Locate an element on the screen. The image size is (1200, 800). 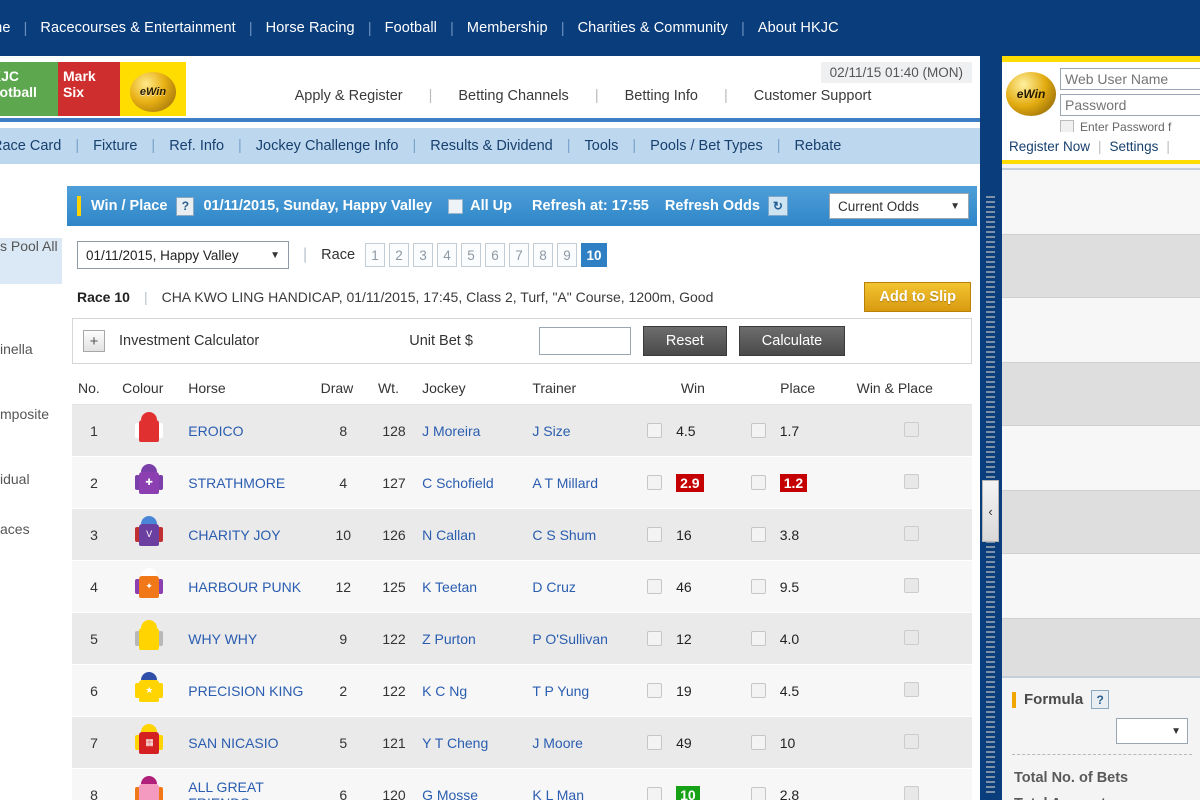
horse-name-link: PRECISION KING is located at coordinates (245, 691).